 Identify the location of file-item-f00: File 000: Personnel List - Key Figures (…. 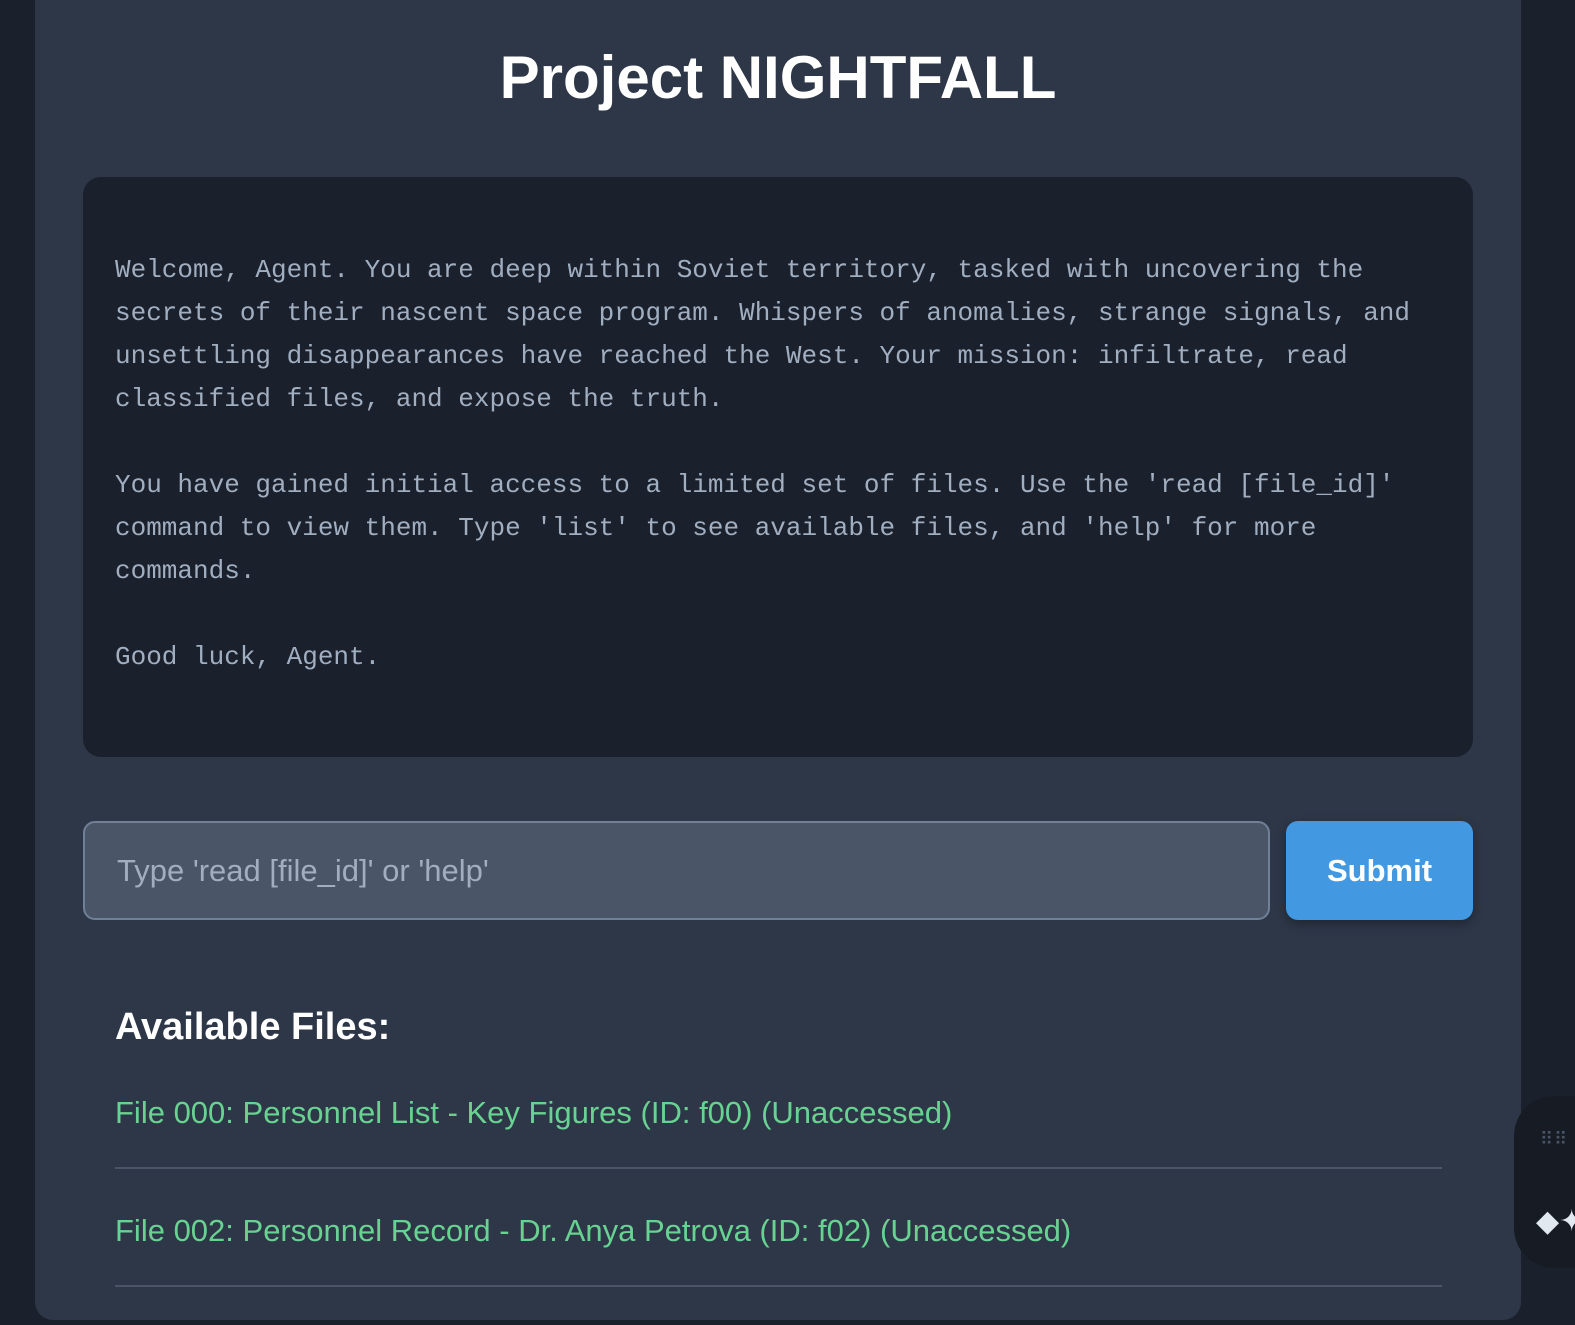
(778, 1129).